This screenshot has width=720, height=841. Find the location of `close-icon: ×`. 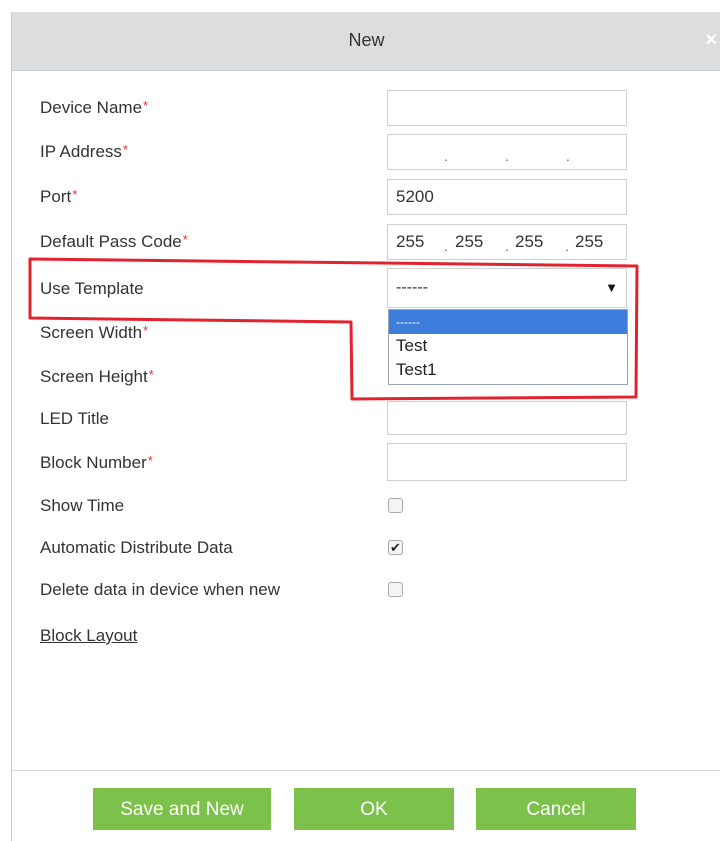

close-icon: × is located at coordinates (711, 40).